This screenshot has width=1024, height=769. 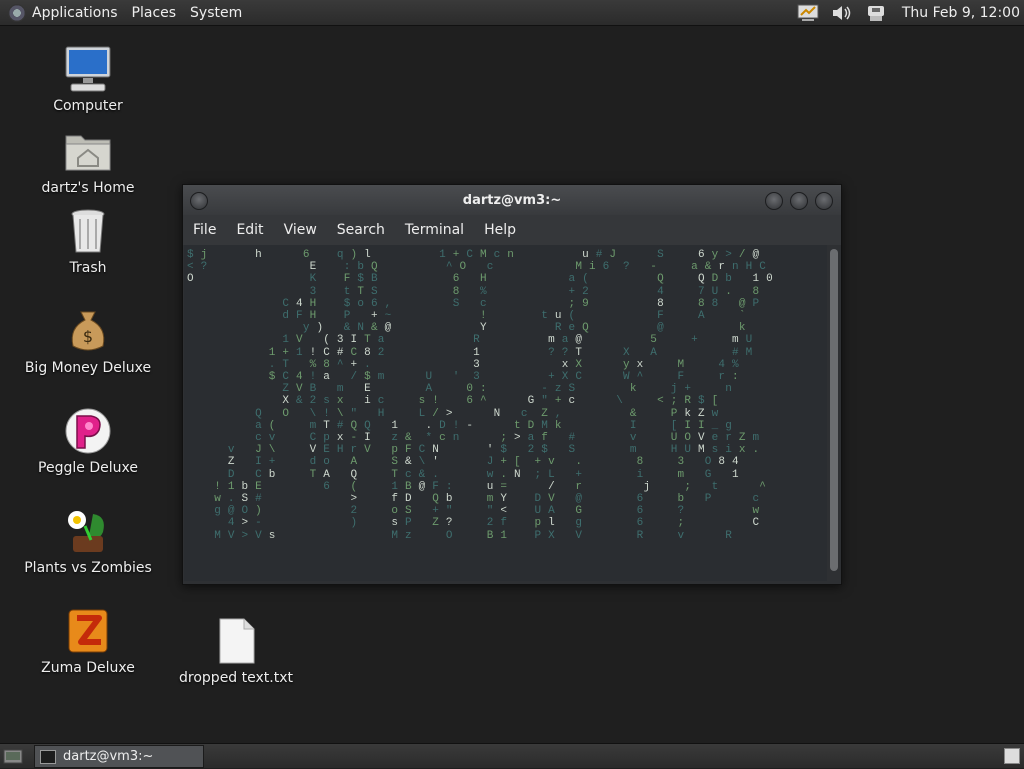 I want to click on terminal-line: d F H P + ~ ! t u ( F A `, so click(x=514, y=316).